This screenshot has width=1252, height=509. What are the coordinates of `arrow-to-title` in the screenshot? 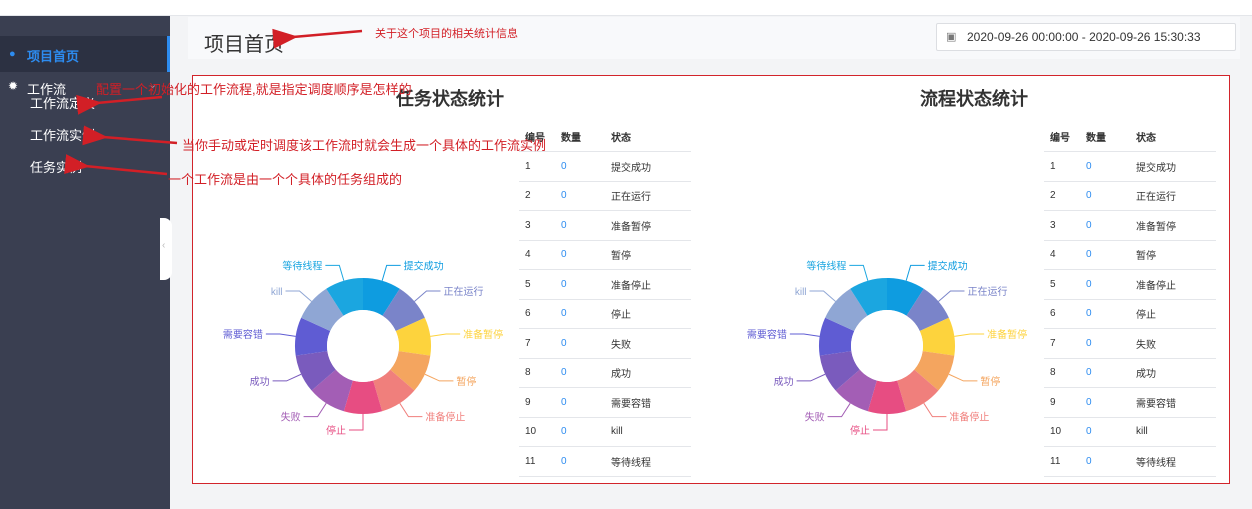 It's located at (317, 38).